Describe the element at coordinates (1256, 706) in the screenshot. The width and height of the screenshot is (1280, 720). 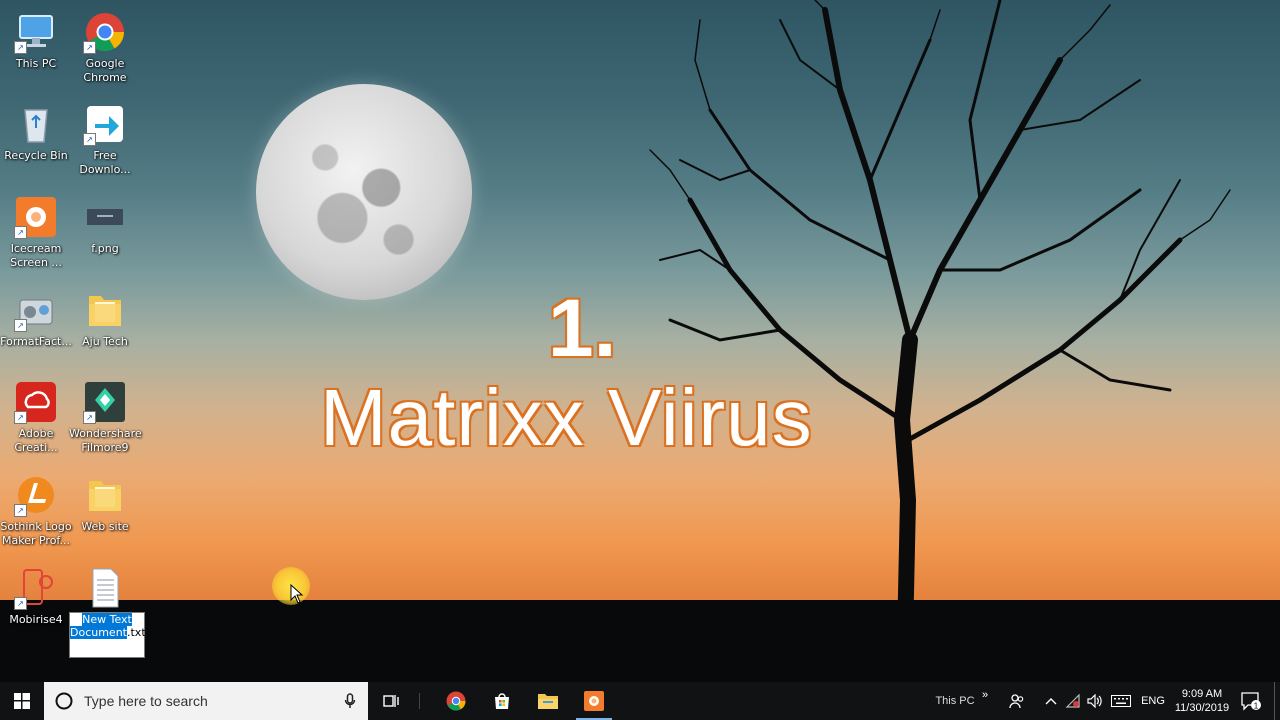
I see `notification-count: 1` at that location.